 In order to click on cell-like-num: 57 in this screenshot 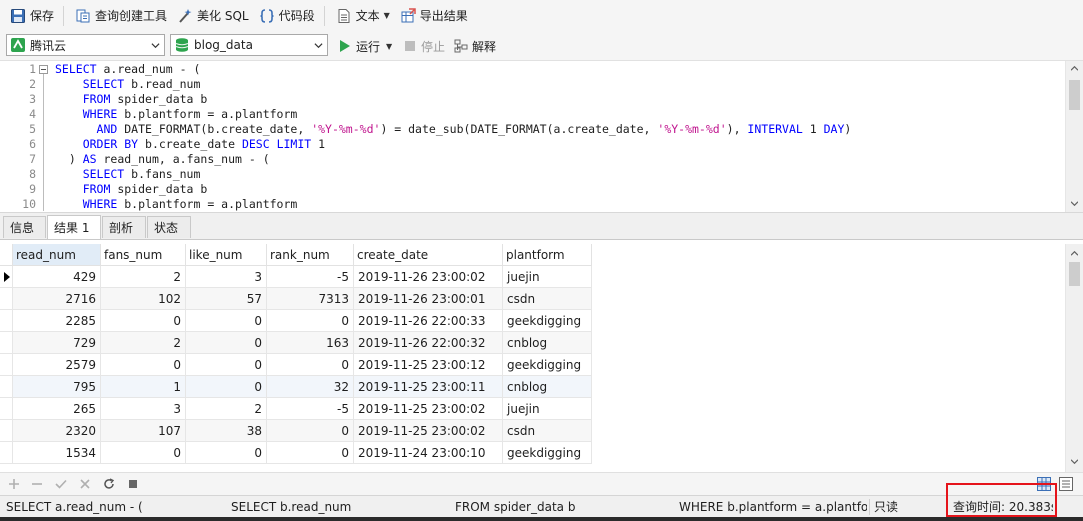, I will do `click(226, 299)`.